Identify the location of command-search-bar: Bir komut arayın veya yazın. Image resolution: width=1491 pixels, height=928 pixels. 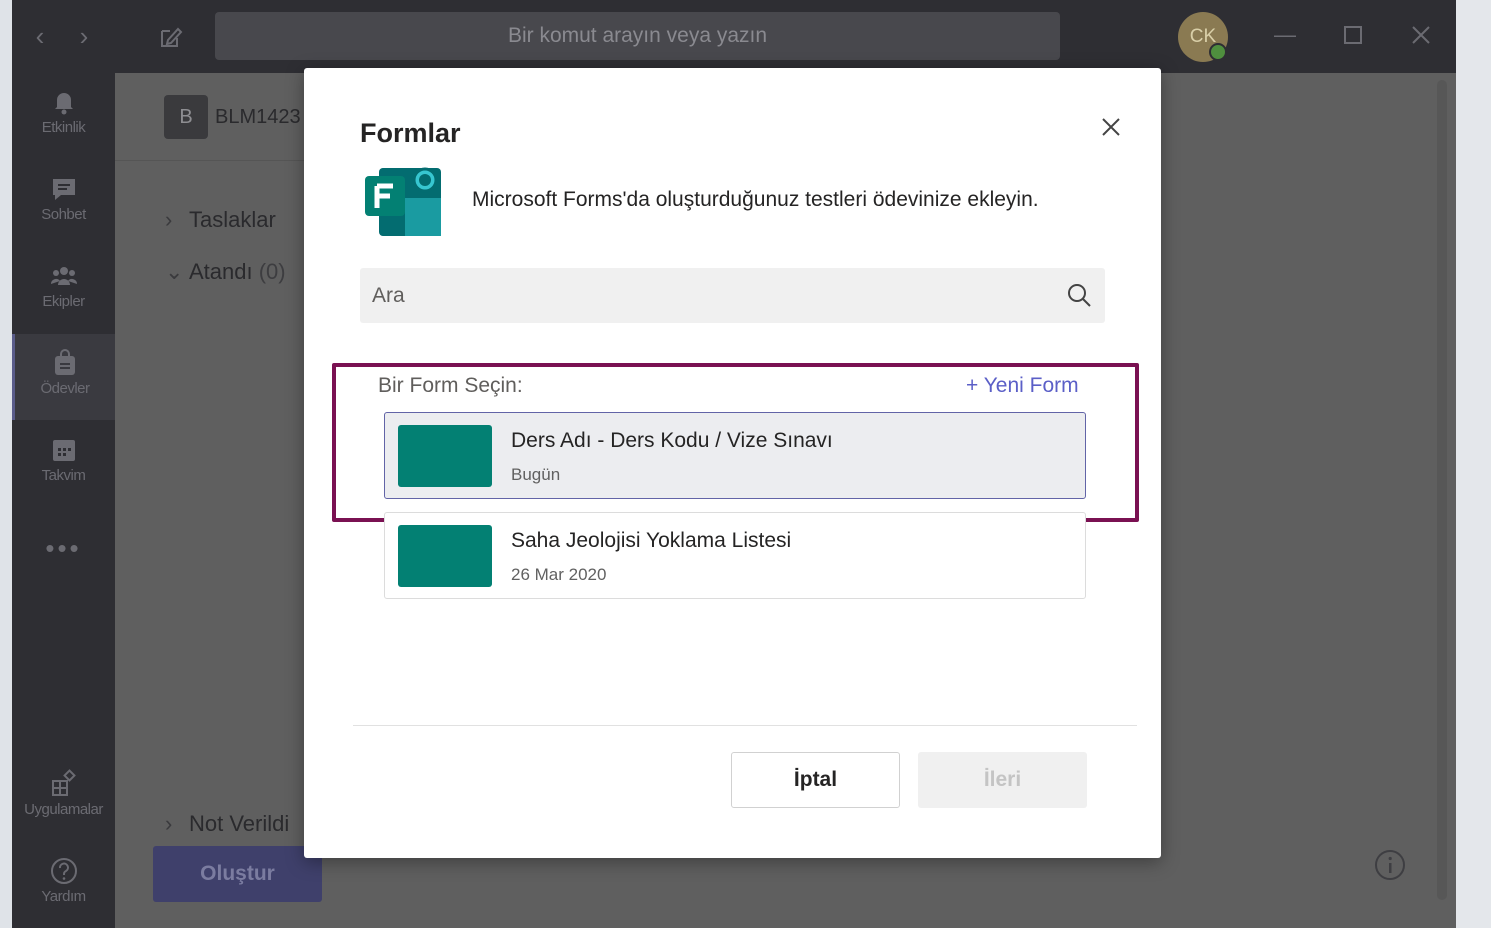
(637, 36).